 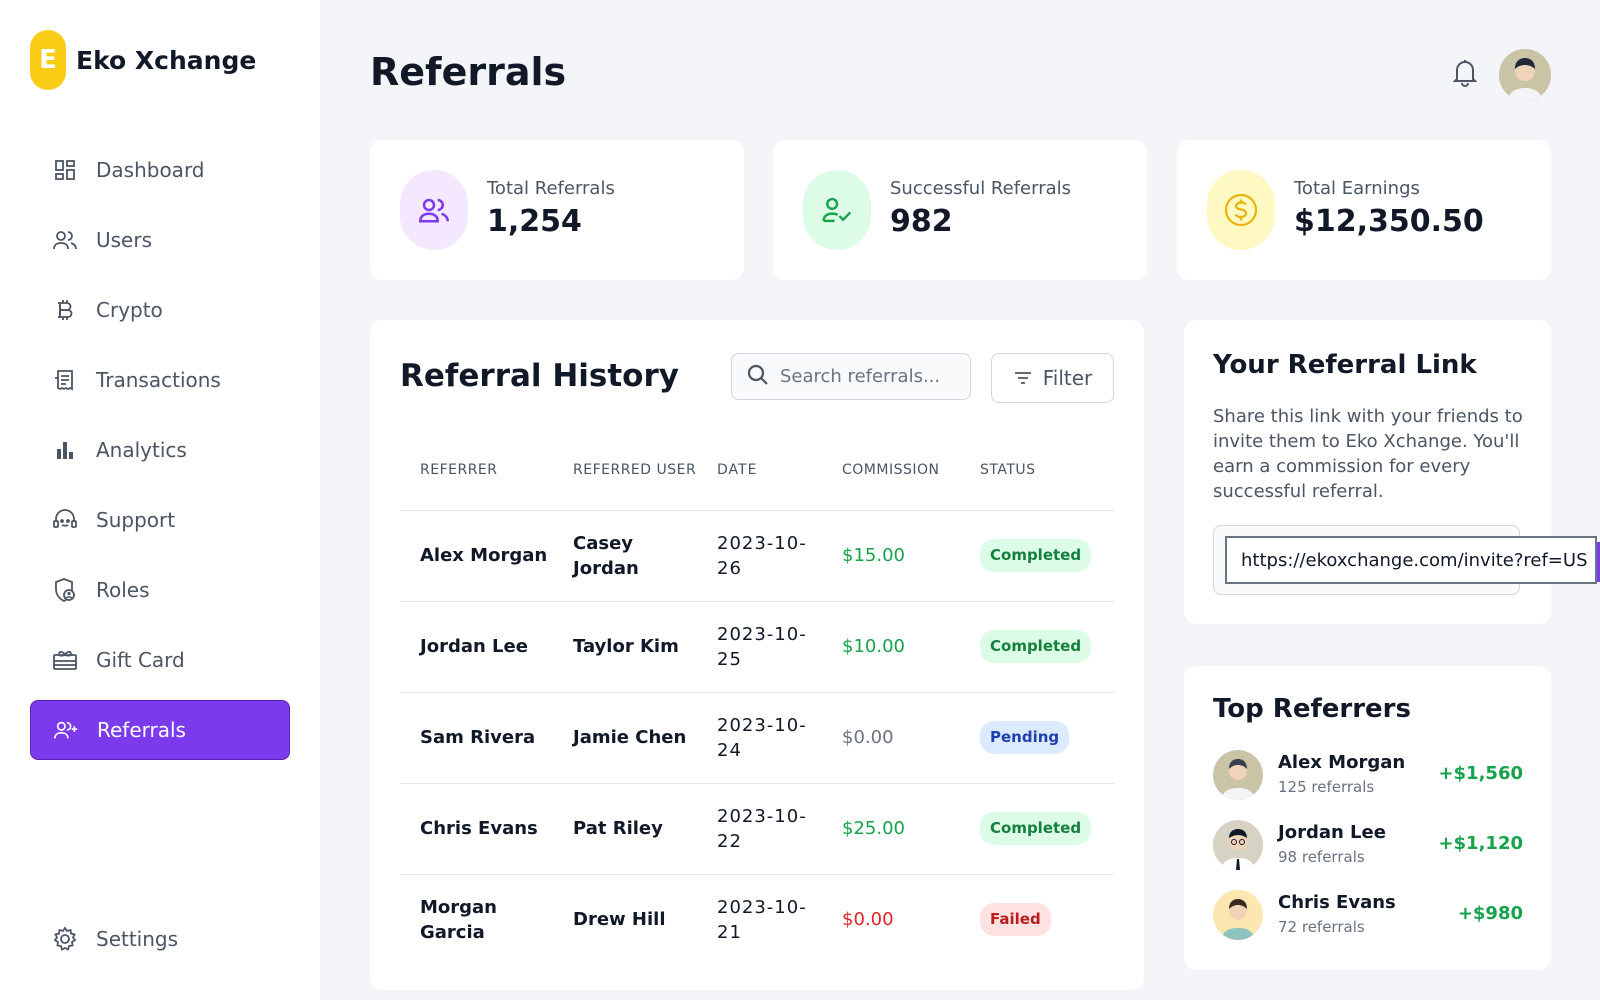 I want to click on stat-card-total-referrals: Total Referrals 1,254, so click(x=557, y=210).